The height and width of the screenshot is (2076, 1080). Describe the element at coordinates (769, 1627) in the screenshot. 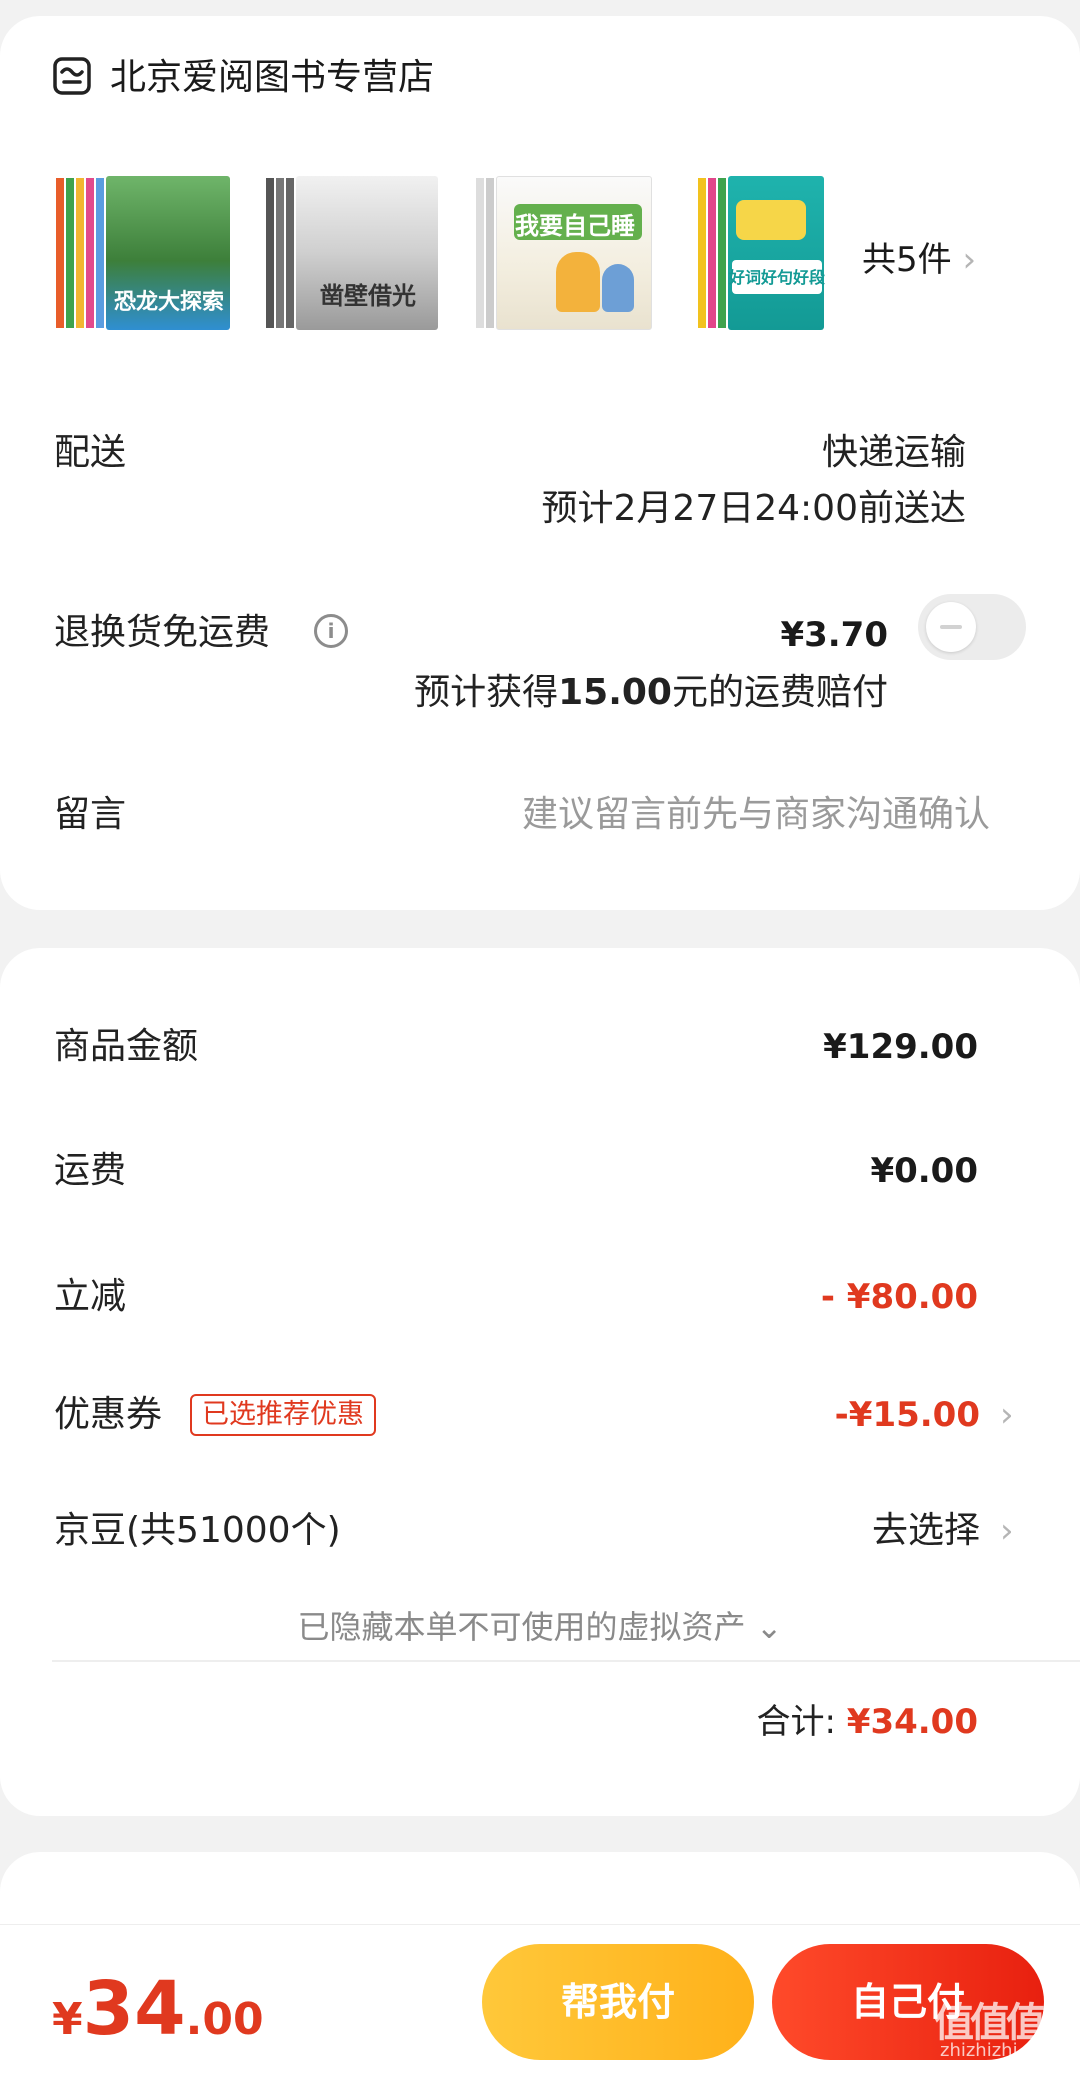

I see `chevron-down-icon: ⌄` at that location.